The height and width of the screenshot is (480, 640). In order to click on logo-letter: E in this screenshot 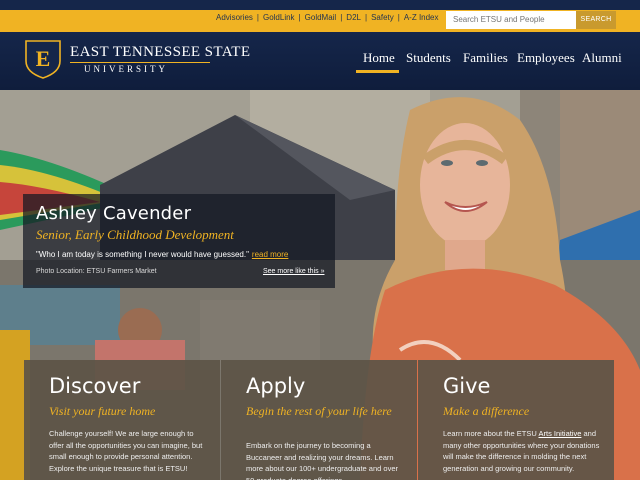, I will do `click(43, 58)`.